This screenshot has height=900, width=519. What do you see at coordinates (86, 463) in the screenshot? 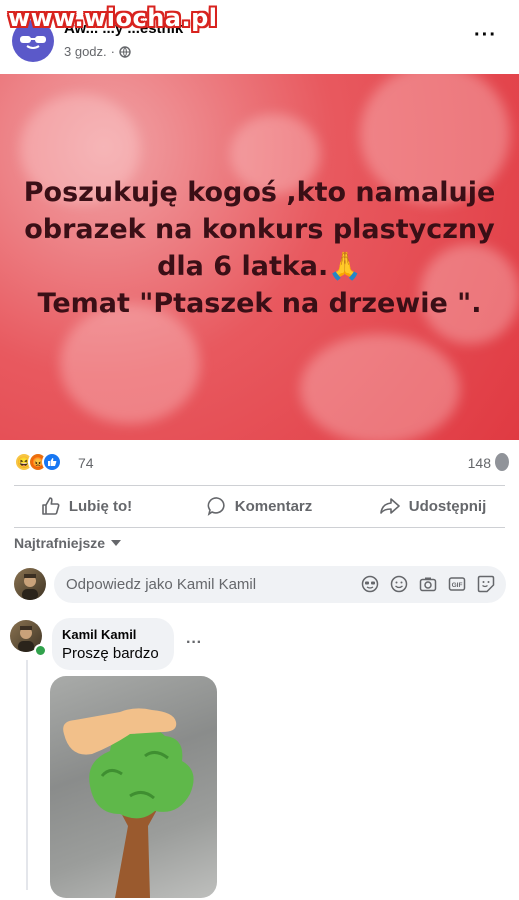
I see `reaction-count: 74` at bounding box center [86, 463].